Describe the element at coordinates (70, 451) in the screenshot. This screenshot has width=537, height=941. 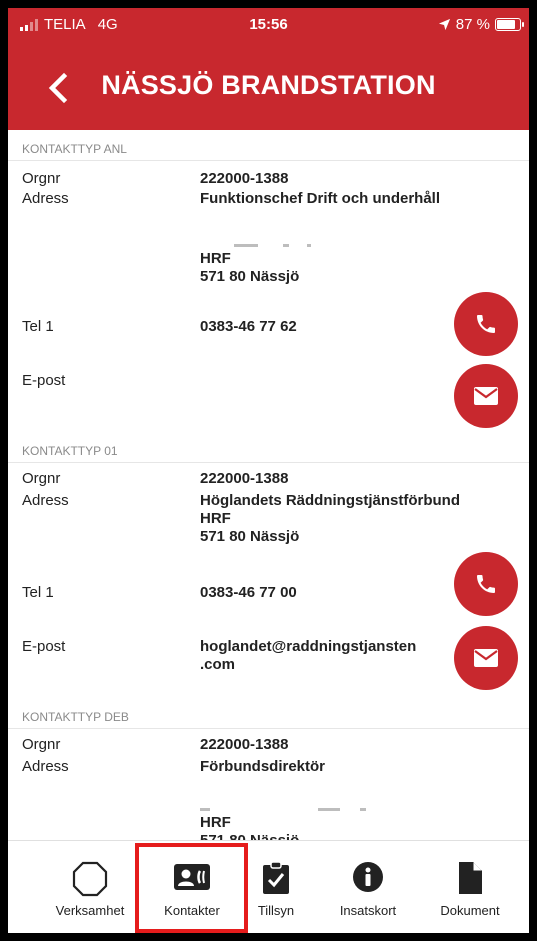
I see `section-header: KONTAKTTYP 01` at that location.